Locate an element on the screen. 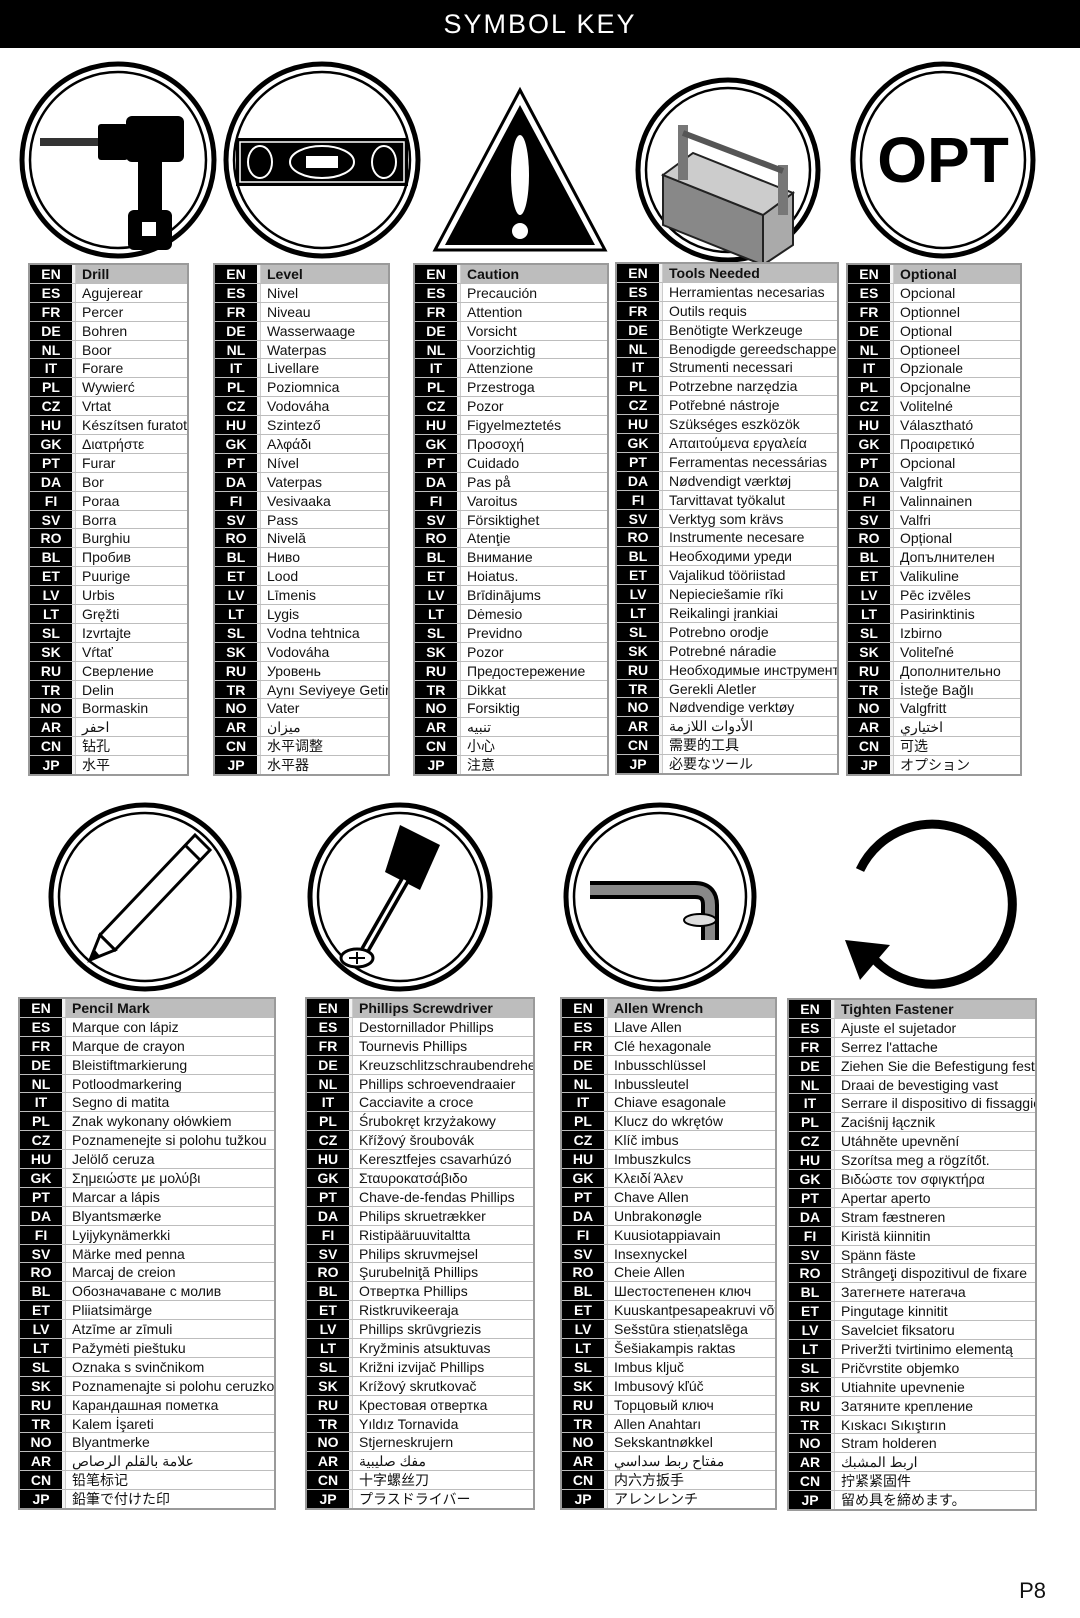  table-row: DA Pas på is located at coordinates (511, 482).